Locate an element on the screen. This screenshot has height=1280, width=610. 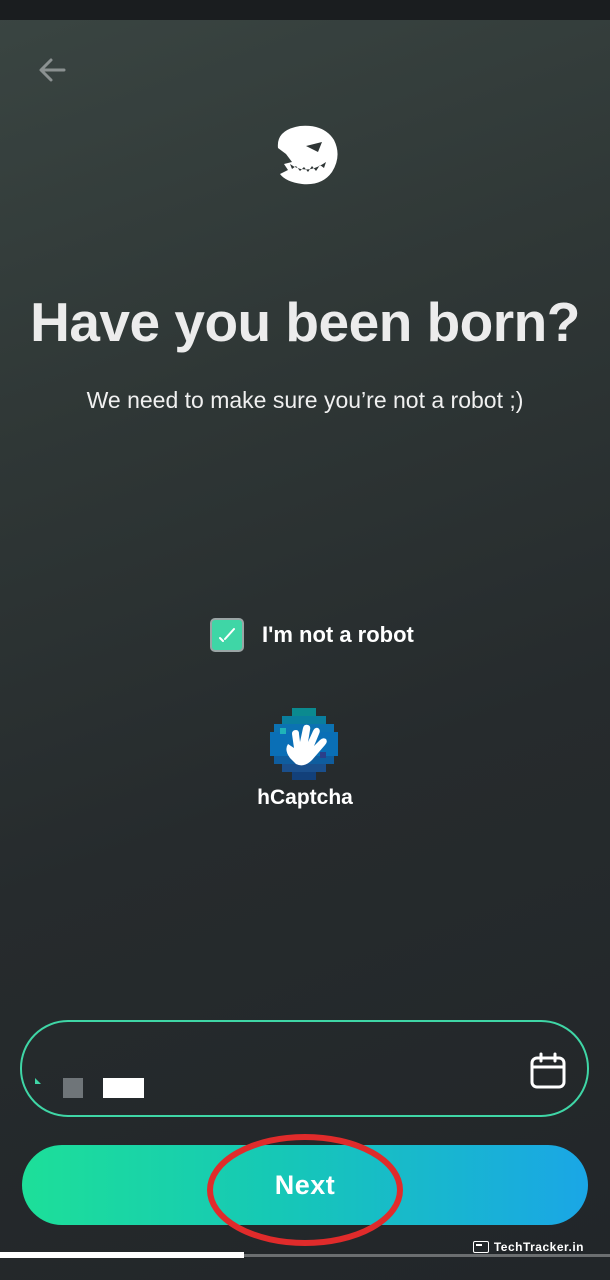
next-button-label: Next is located at coordinates (305, 1184).